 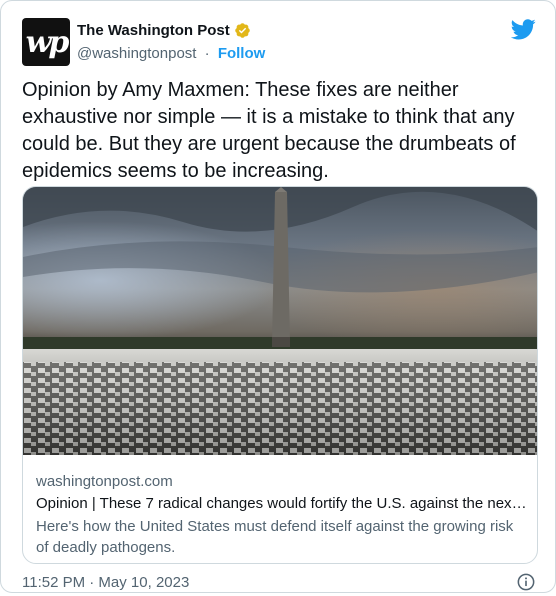 I want to click on info-icon, so click(x=526, y=582).